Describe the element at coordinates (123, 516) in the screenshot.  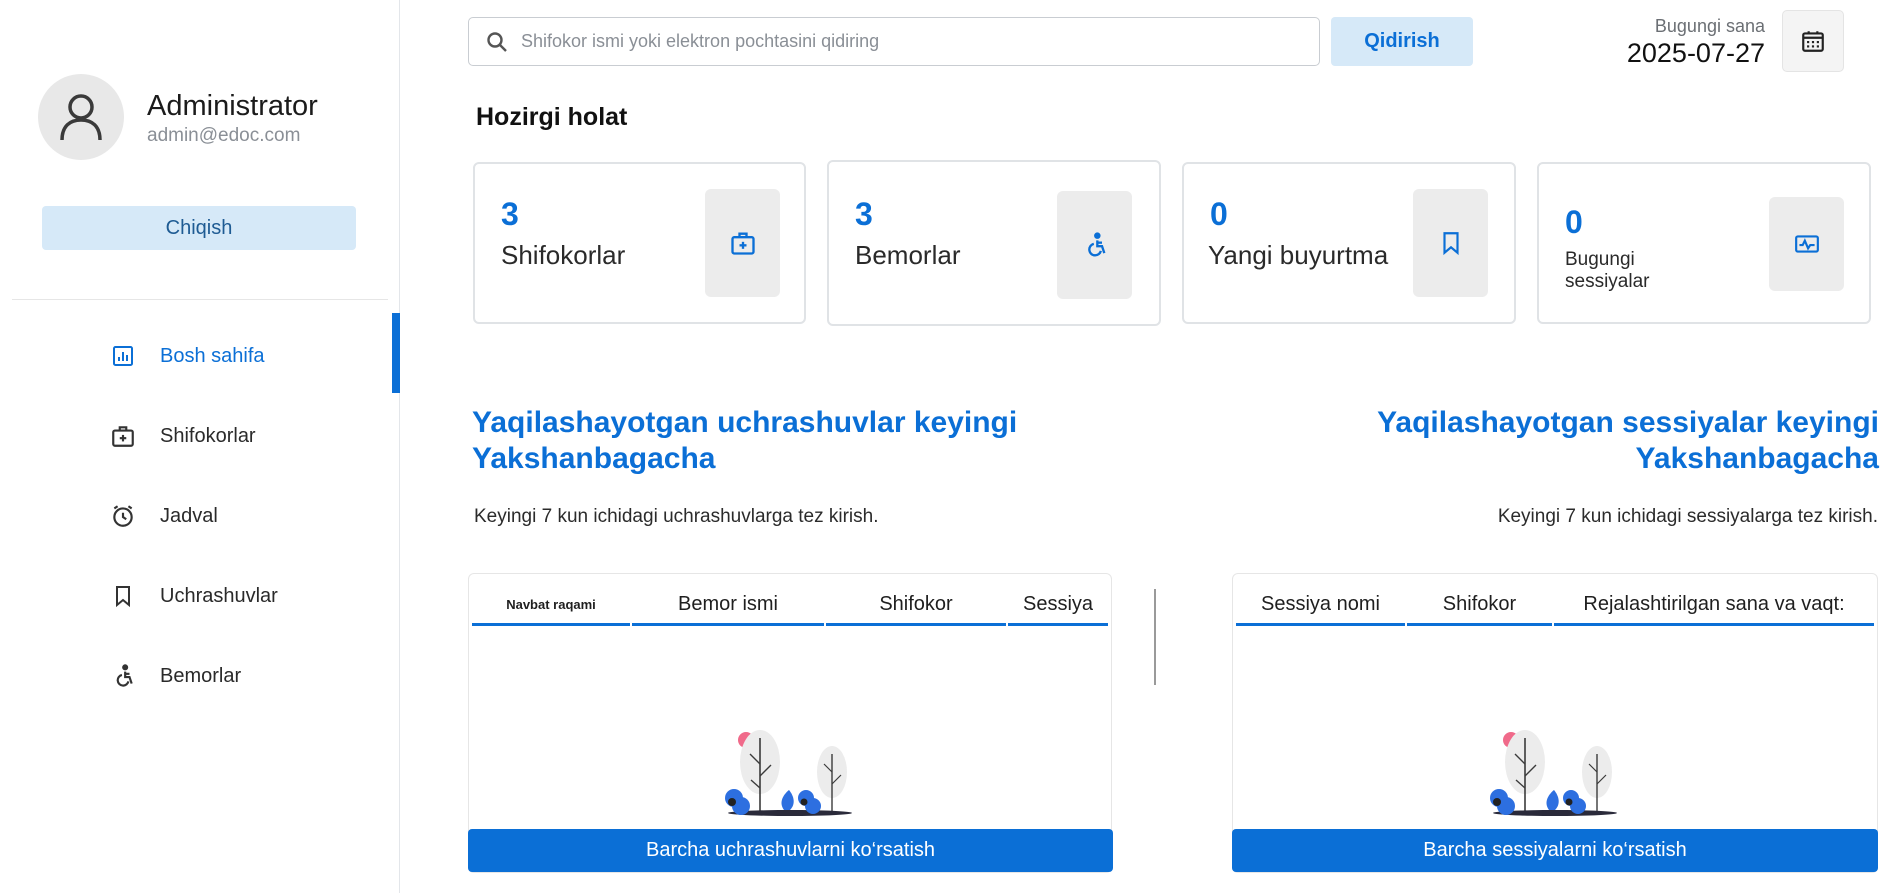
I see `alarm-clock-icon` at that location.